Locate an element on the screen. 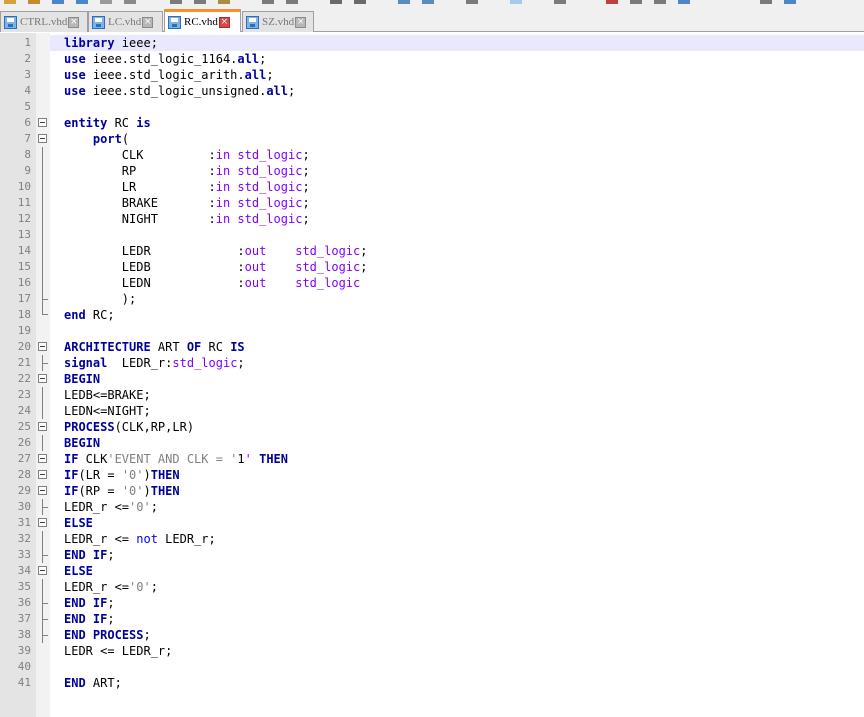  code-text: PROCESS(CLK,RP,LR) is located at coordinates (129, 427).